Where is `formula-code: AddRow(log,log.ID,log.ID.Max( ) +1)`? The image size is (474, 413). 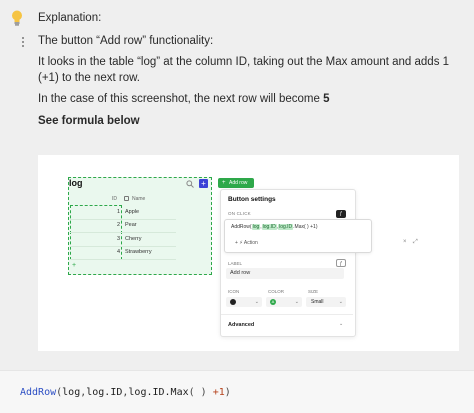 formula-code: AddRow(log,log.ID,log.ID.Max( ) +1) is located at coordinates (125, 392).